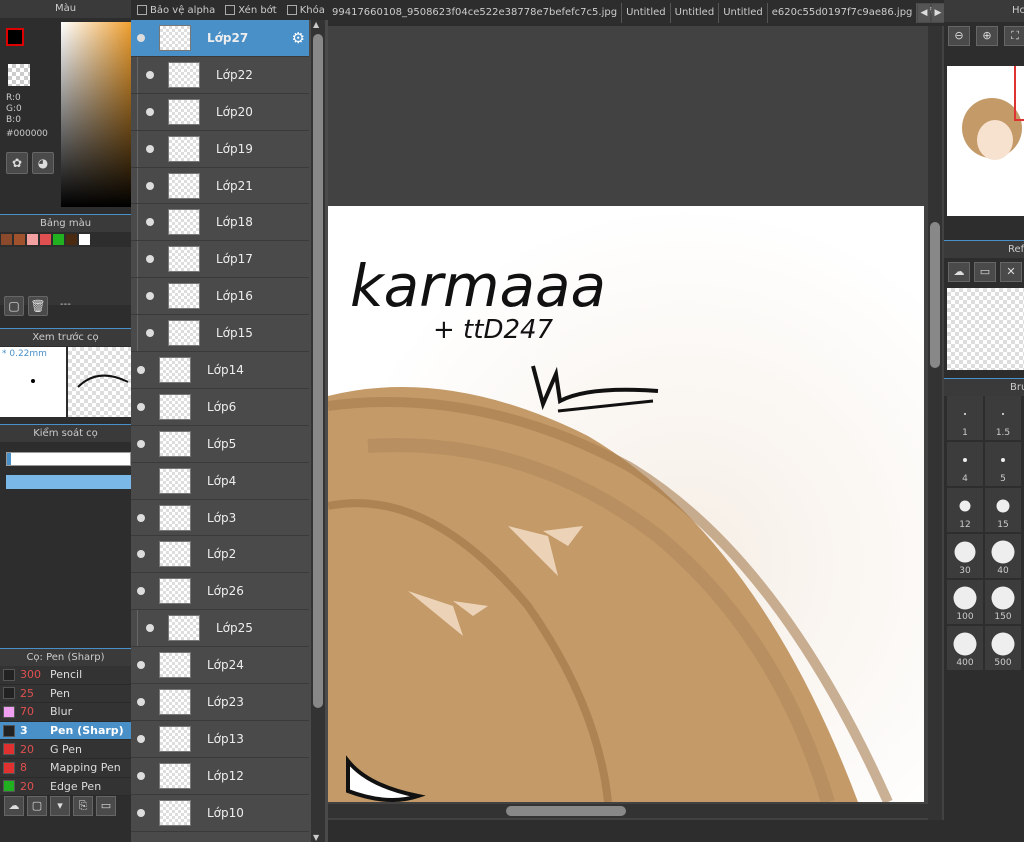 This screenshot has height=842, width=1024. Describe the element at coordinates (176, 10) in the screenshot. I see `protect-alpha-checkbox: Bảo vệ alpha` at that location.